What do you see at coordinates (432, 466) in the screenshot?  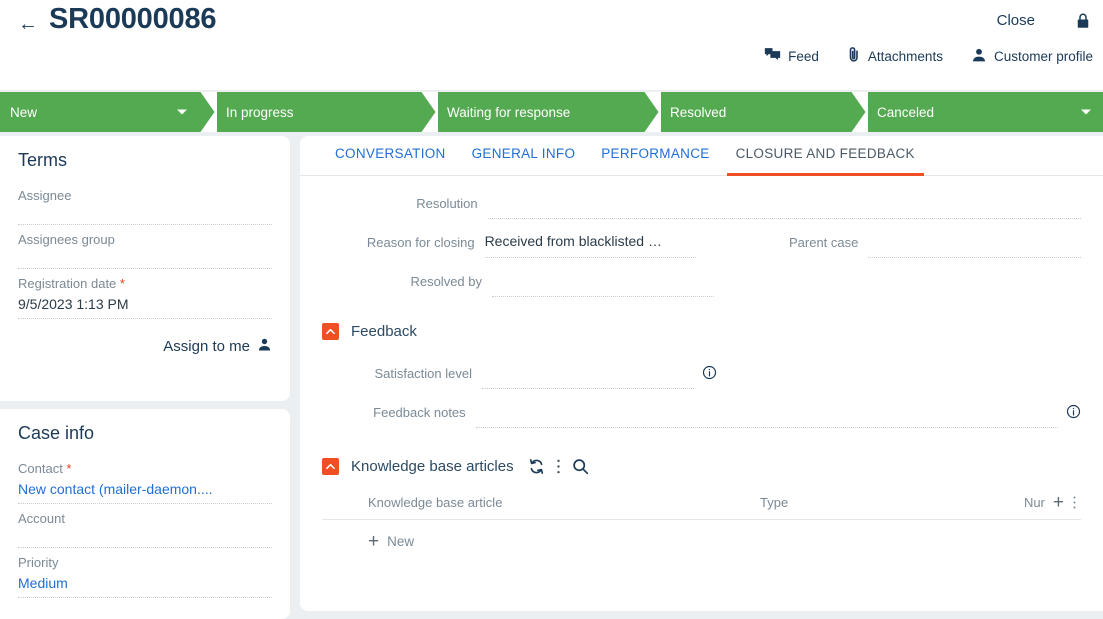 I see `knowledge-base-section-title: Knowledge base articles` at bounding box center [432, 466].